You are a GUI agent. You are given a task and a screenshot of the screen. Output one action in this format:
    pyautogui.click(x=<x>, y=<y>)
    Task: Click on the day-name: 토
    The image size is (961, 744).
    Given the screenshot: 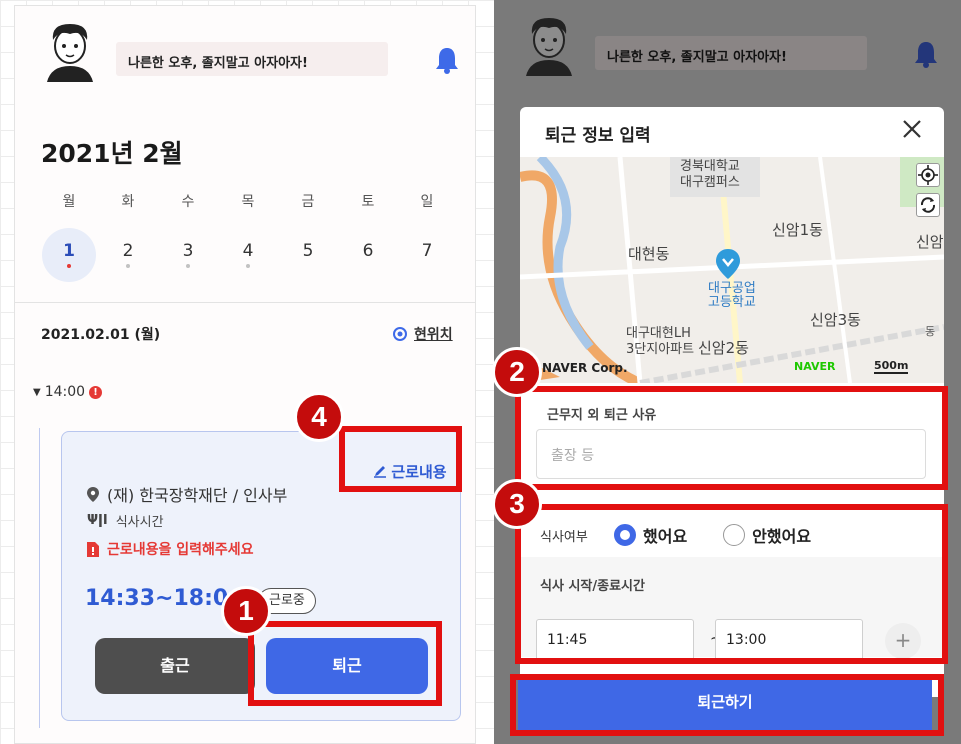 What is the action you would take?
    pyautogui.click(x=368, y=202)
    